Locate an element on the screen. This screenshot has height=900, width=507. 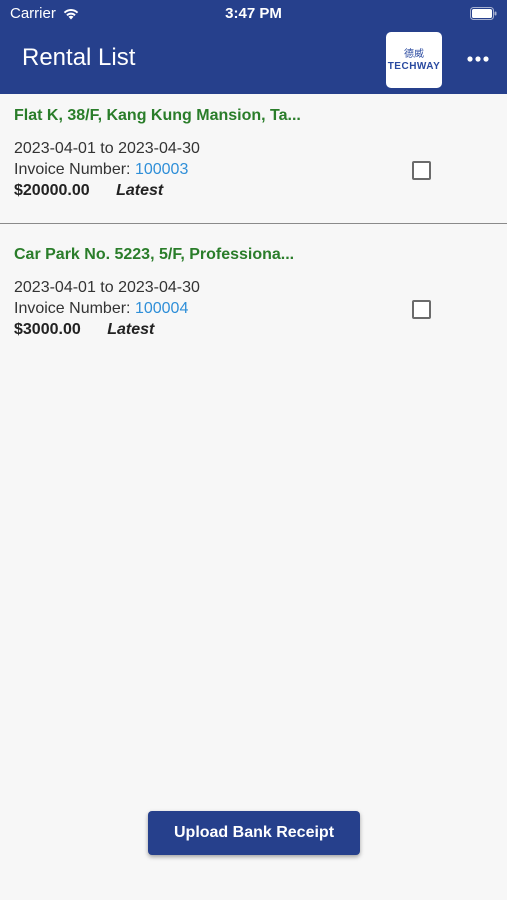
amount-line: $20000.00 Latest is located at coordinates (88, 191).